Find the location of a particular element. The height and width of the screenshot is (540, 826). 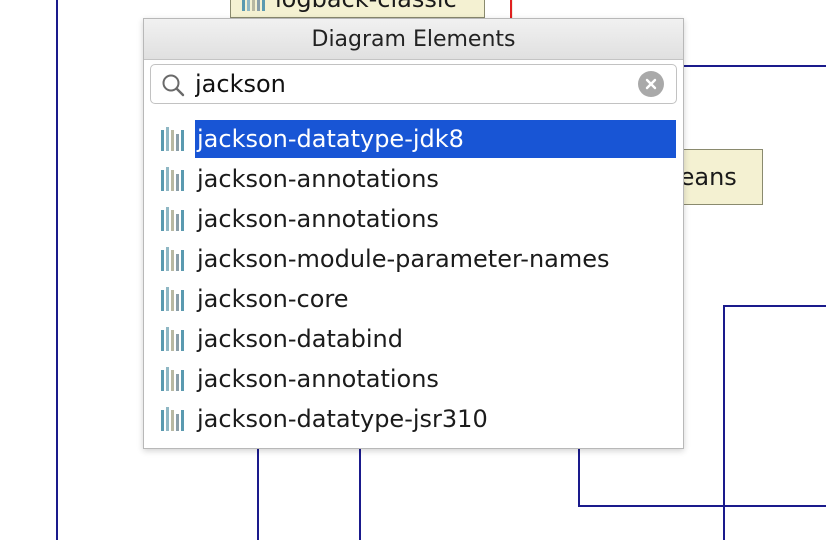

result-item-selected: jackson-datatype-jdk8 is located at coordinates (413, 139).